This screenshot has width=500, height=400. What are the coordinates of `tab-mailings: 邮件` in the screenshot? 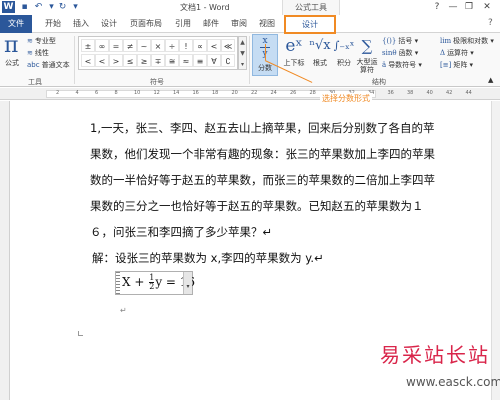 It's located at (211, 25).